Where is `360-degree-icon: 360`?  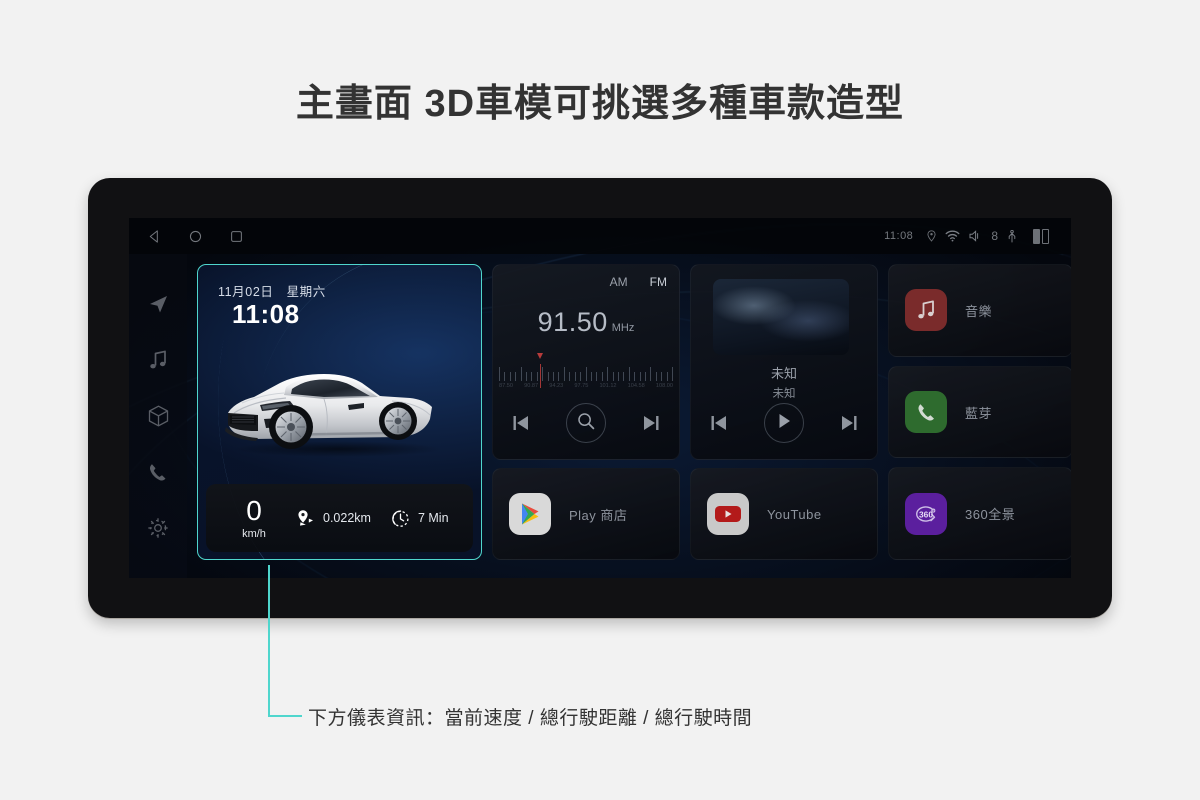 360-degree-icon: 360 is located at coordinates (926, 513).